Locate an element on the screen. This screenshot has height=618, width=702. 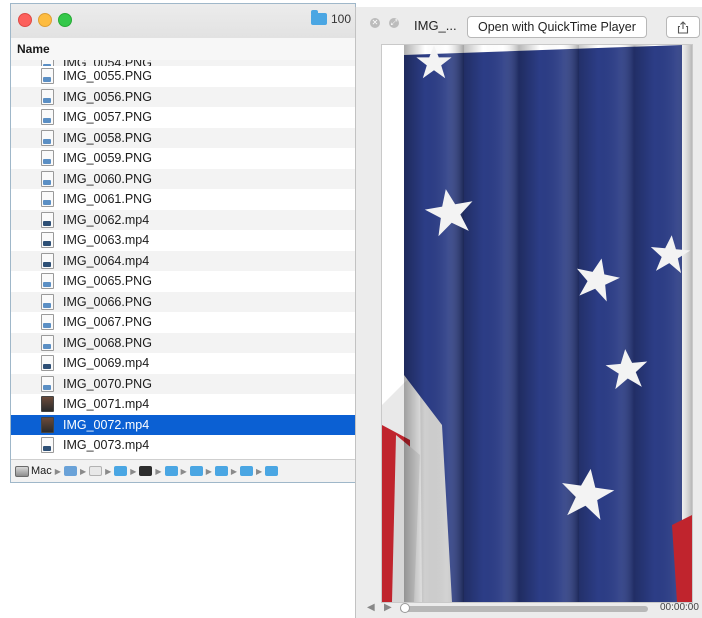
drive-label: Mac is located at coordinates (41, 471).